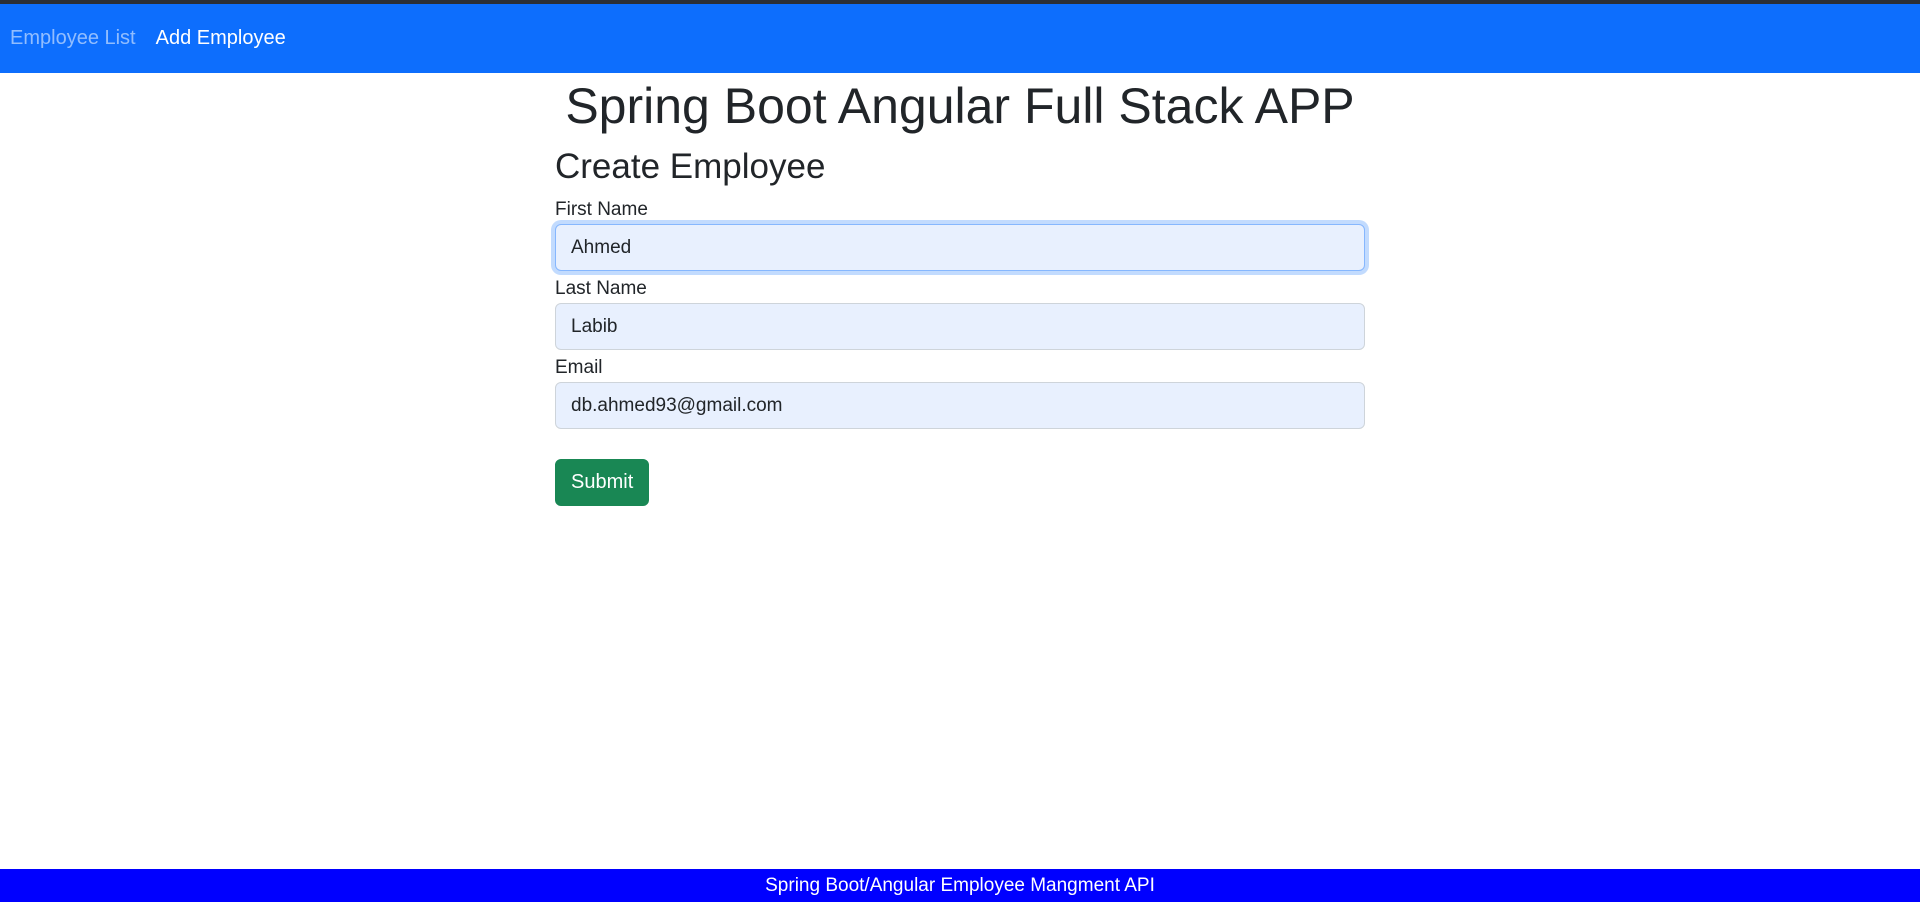 Image resolution: width=1920 pixels, height=902 pixels. I want to click on first-name-input, so click(960, 247).